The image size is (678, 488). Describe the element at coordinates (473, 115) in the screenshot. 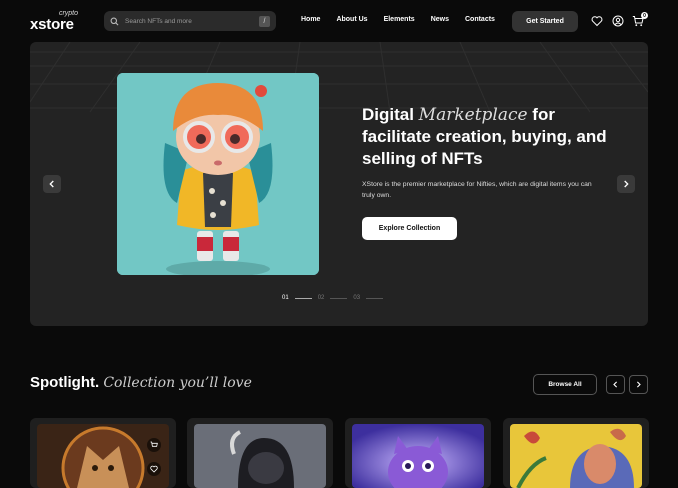

I see `hero-title-accent: Marketplace` at that location.